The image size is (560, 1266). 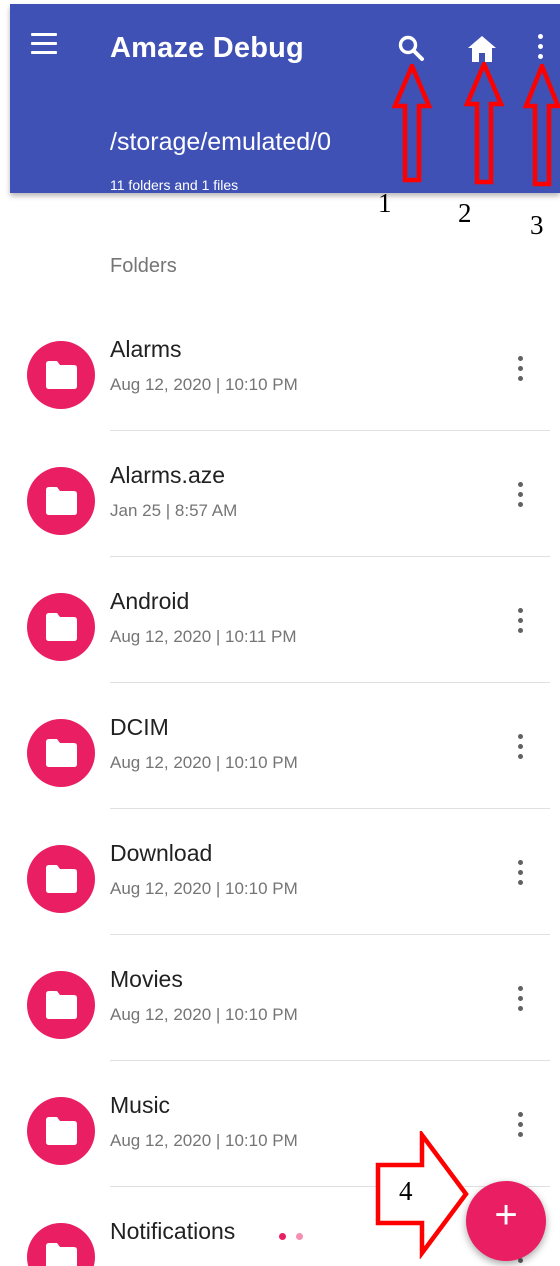 What do you see at coordinates (280, 505) in the screenshot?
I see `folder-item: Alarms.aze Jan 25 | 8:57 AM` at bounding box center [280, 505].